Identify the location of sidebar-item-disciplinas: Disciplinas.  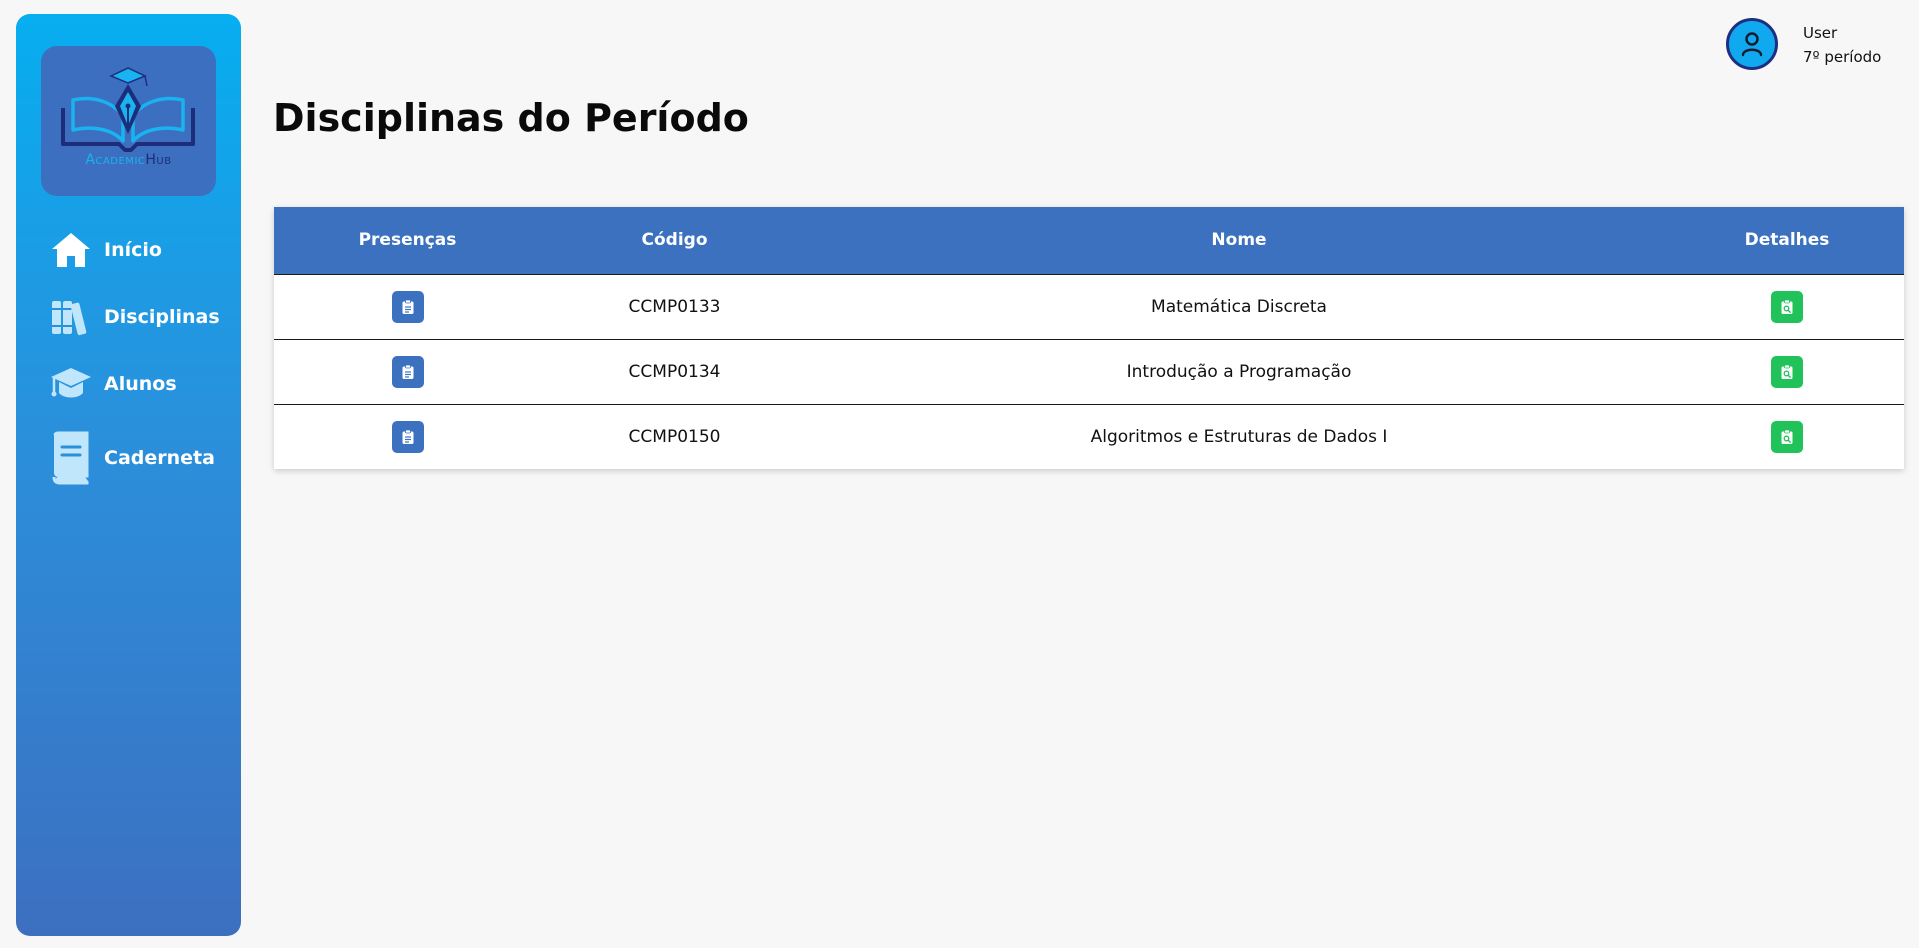
(135, 317).